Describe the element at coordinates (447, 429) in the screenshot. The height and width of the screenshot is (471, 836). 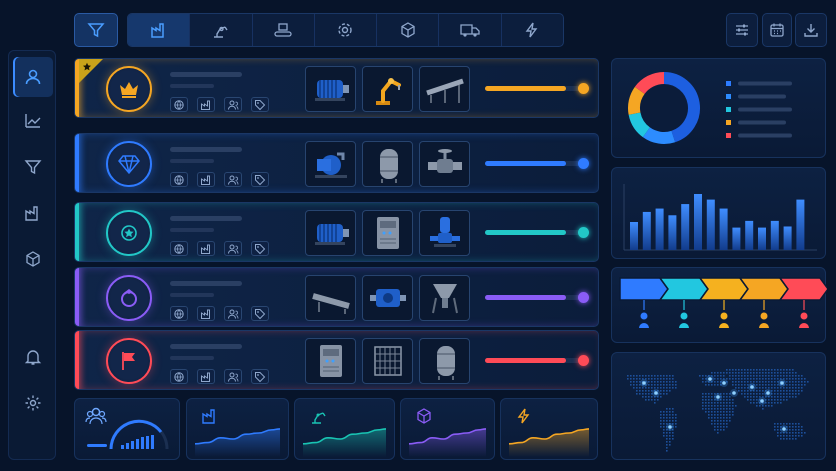
I see `stat-card-box` at that location.